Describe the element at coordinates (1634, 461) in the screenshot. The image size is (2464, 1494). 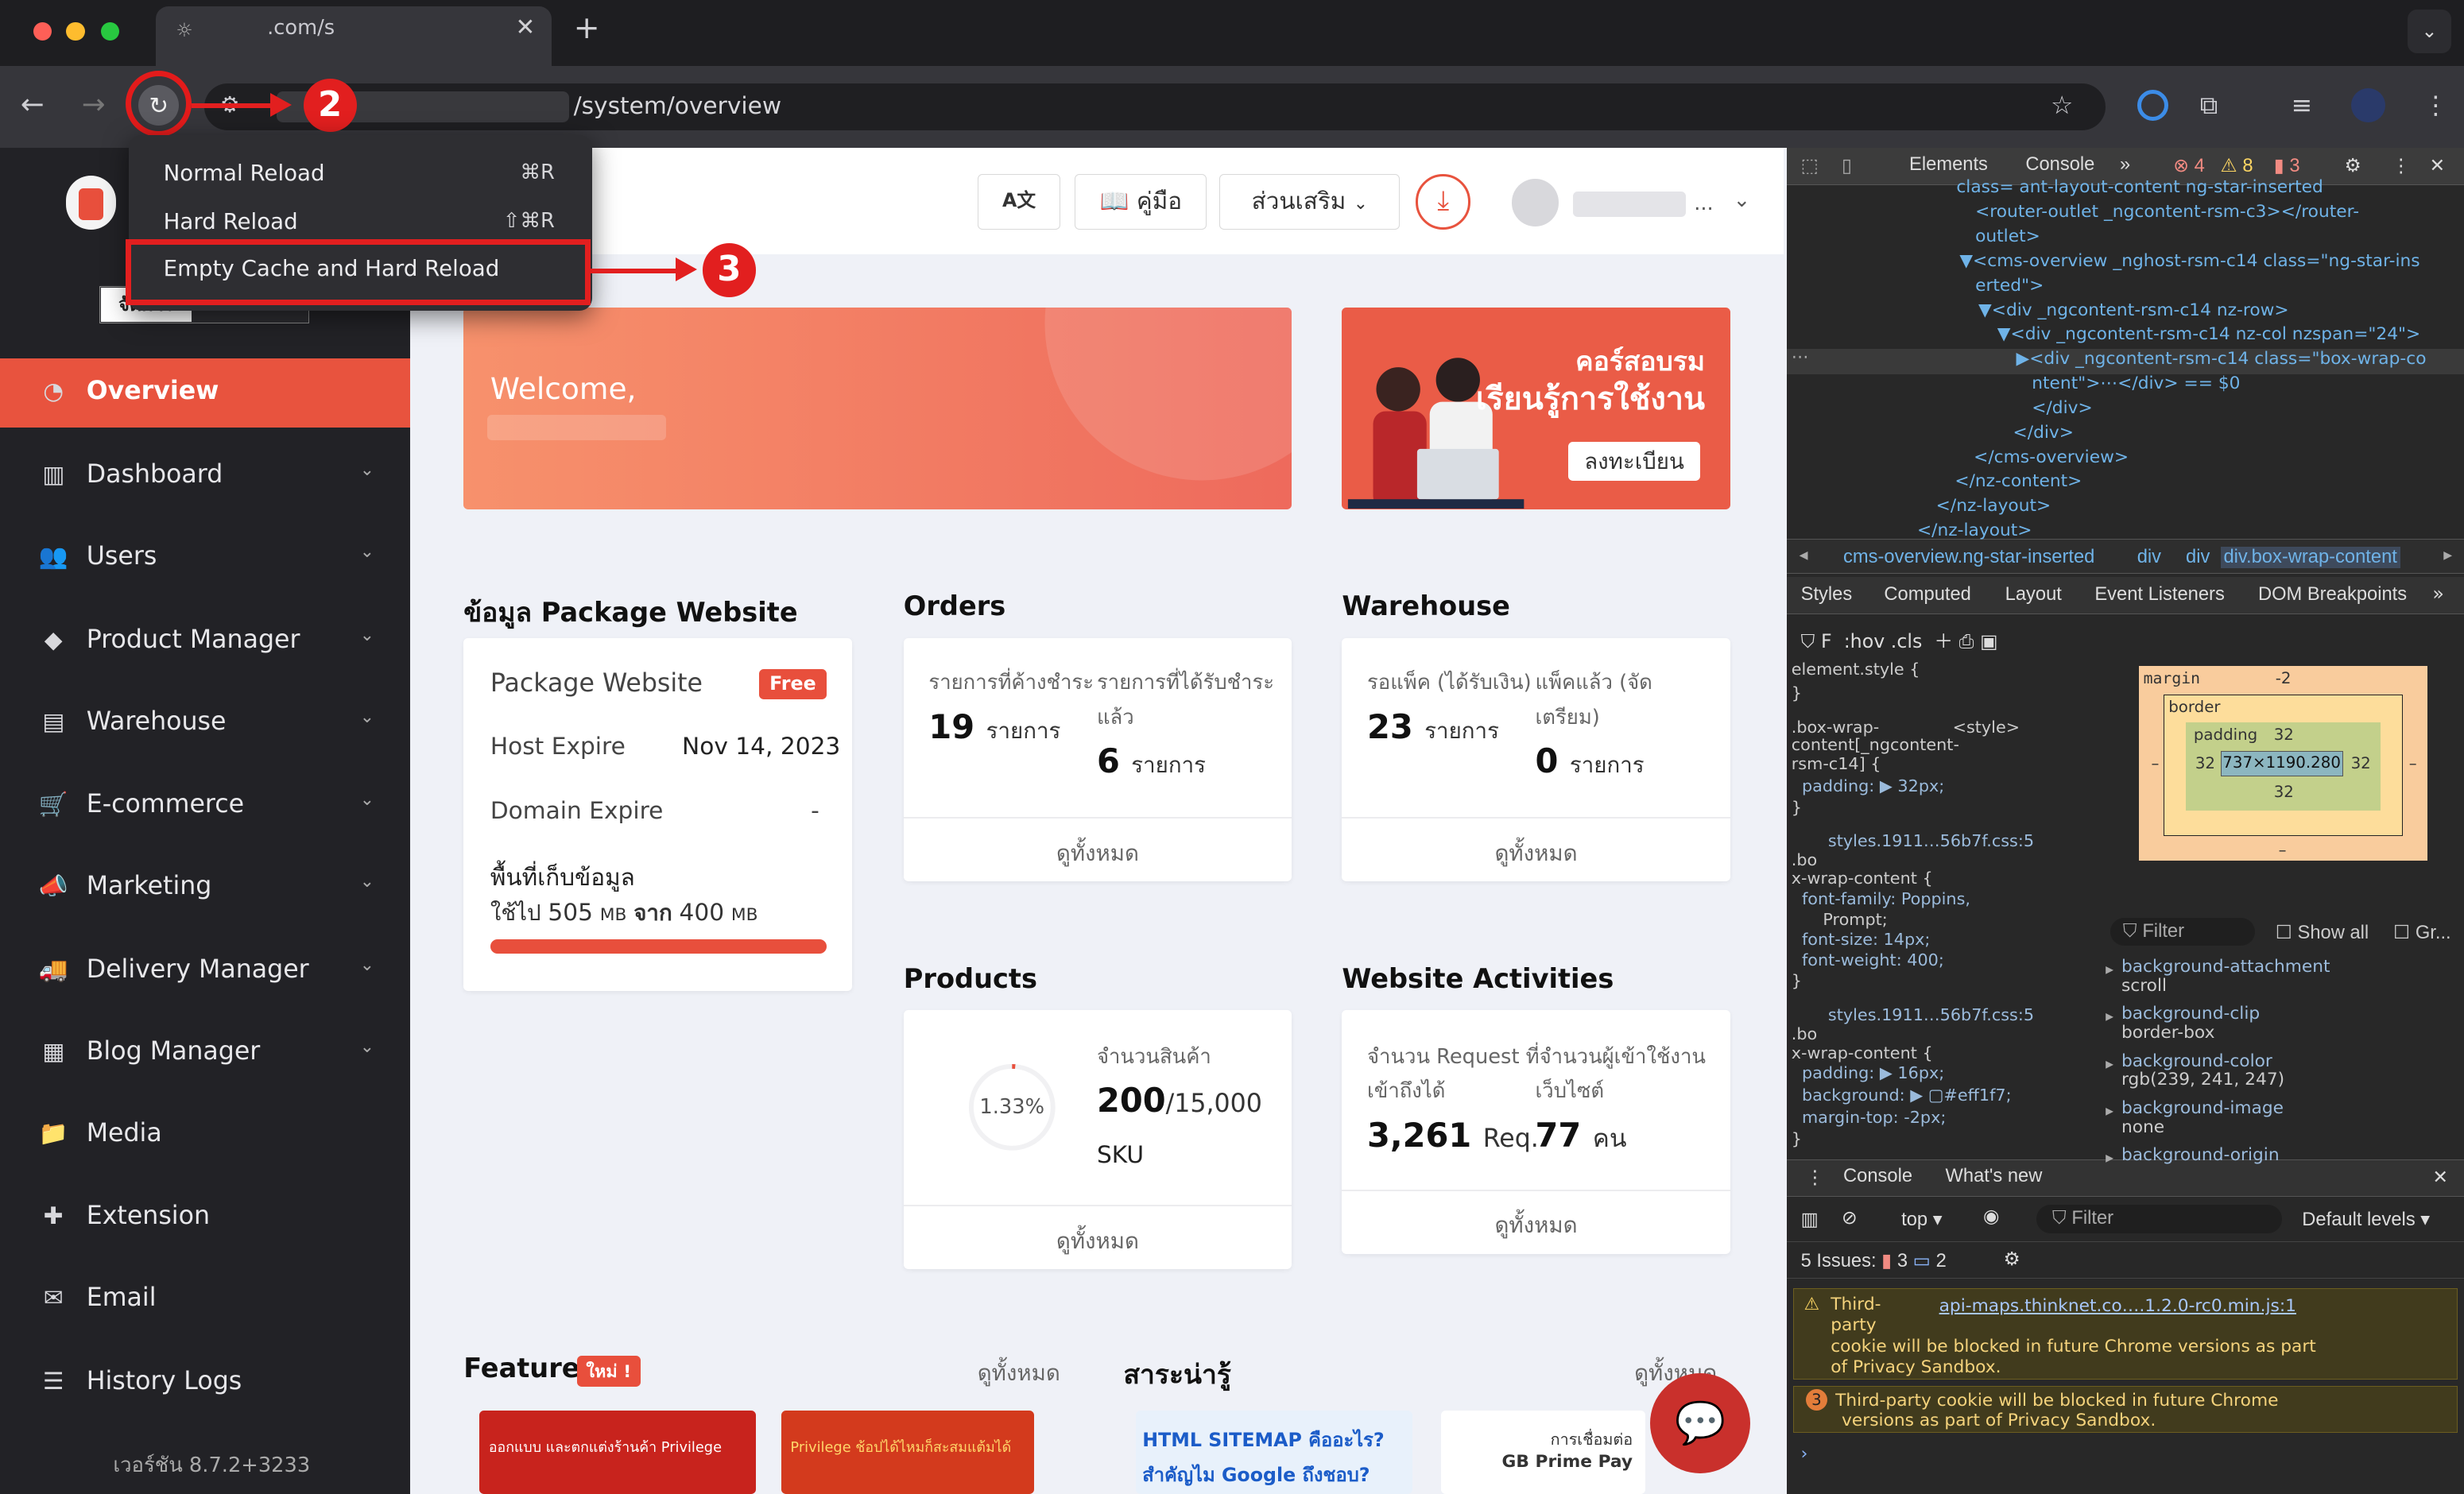
I see `course-register-button: ลงทะเบียน` at that location.